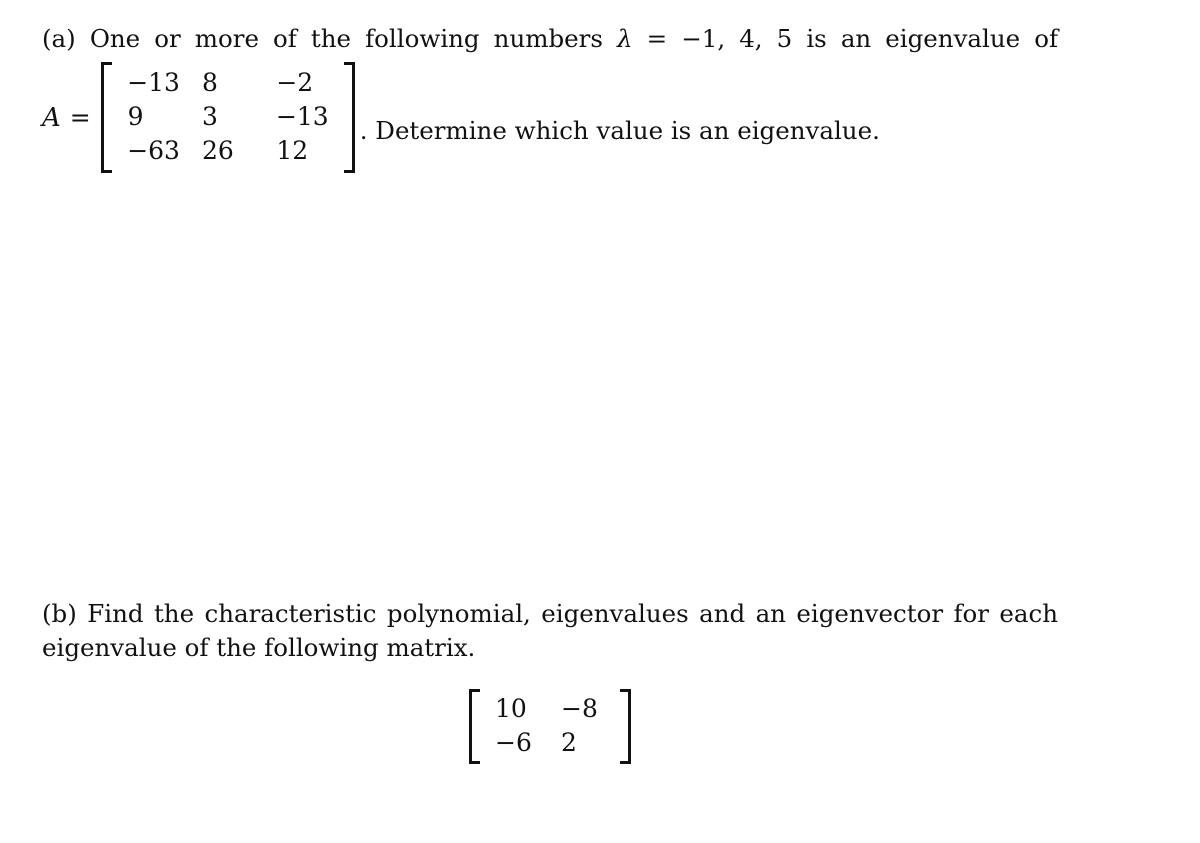 The height and width of the screenshot is (843, 1200). What do you see at coordinates (579, 708) in the screenshot?
I see `matrix-b-cell: −8` at bounding box center [579, 708].